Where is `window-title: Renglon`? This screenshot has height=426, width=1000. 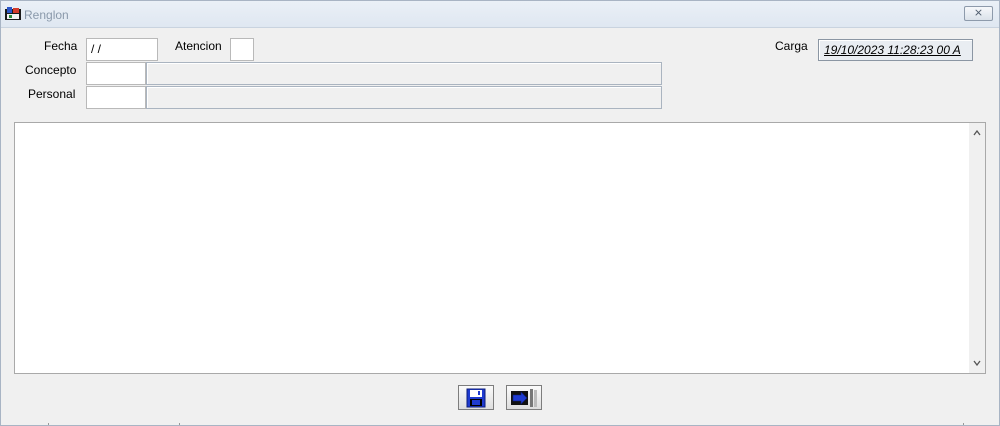
window-title: Renglon is located at coordinates (46, 15).